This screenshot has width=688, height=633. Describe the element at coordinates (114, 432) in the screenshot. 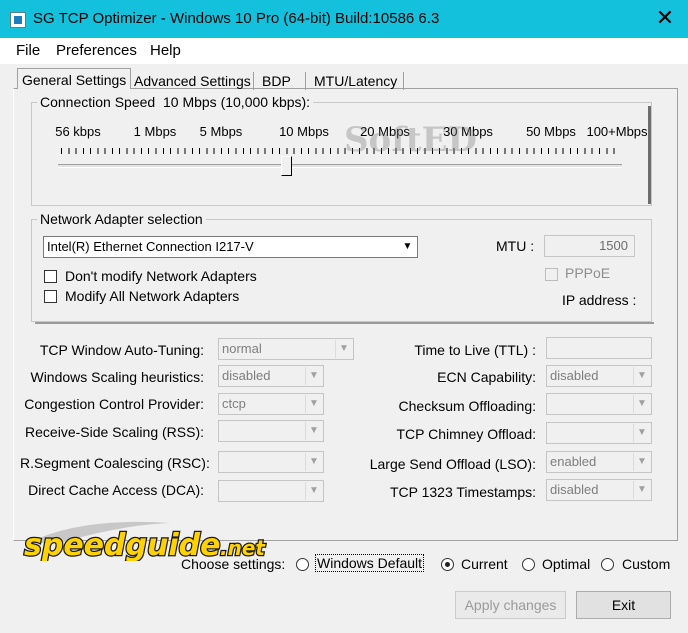

I see `rss-label: Receive-Side Scaling (RSS):` at that location.